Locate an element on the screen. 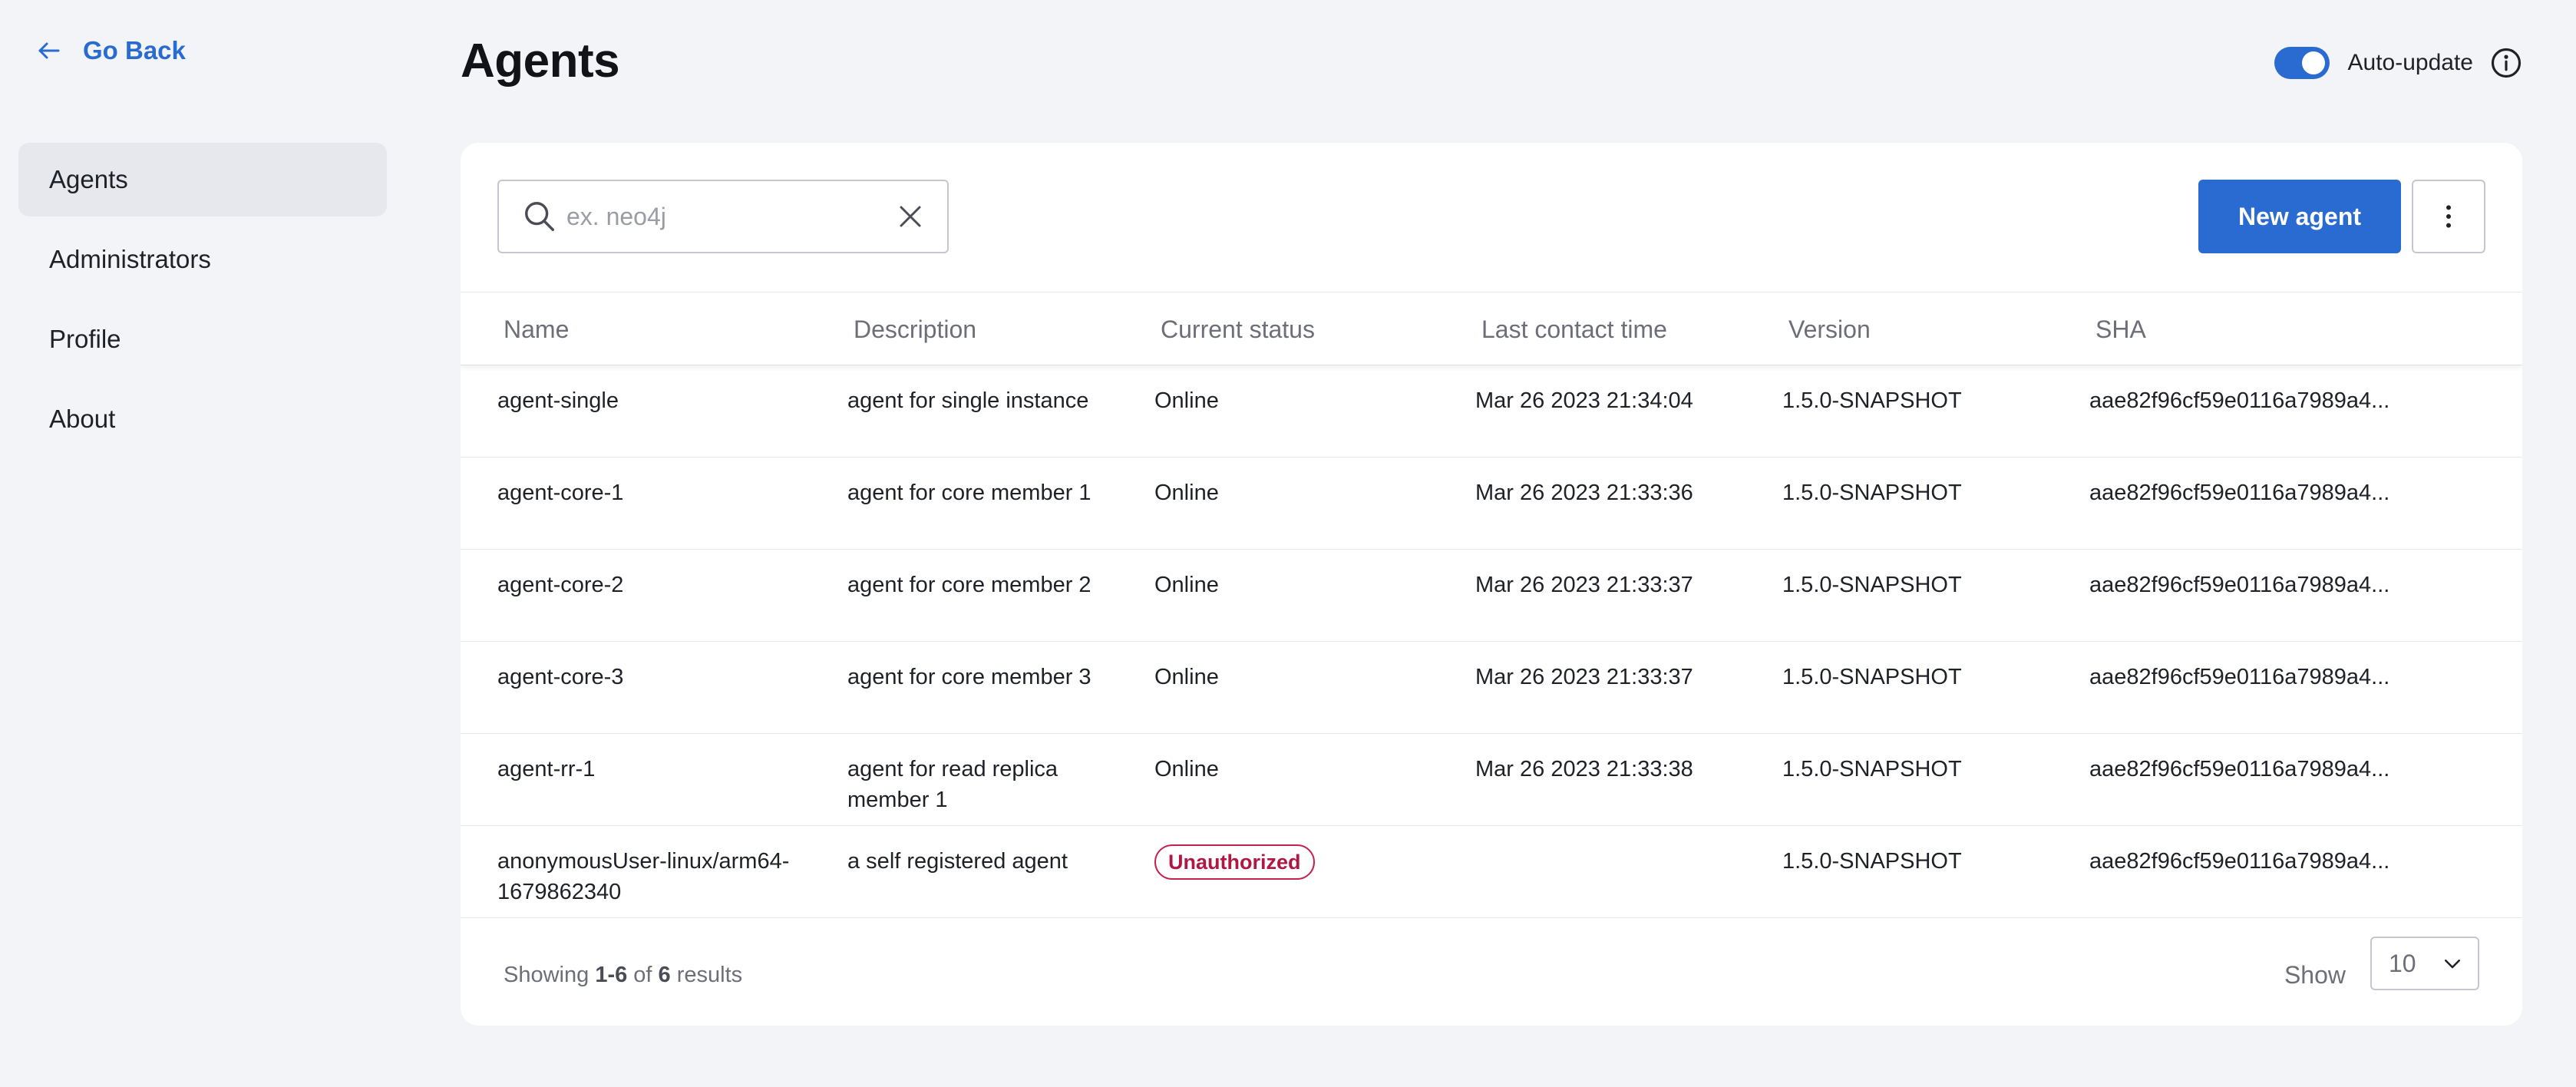  auto-update-toggle is located at coordinates (2302, 63).